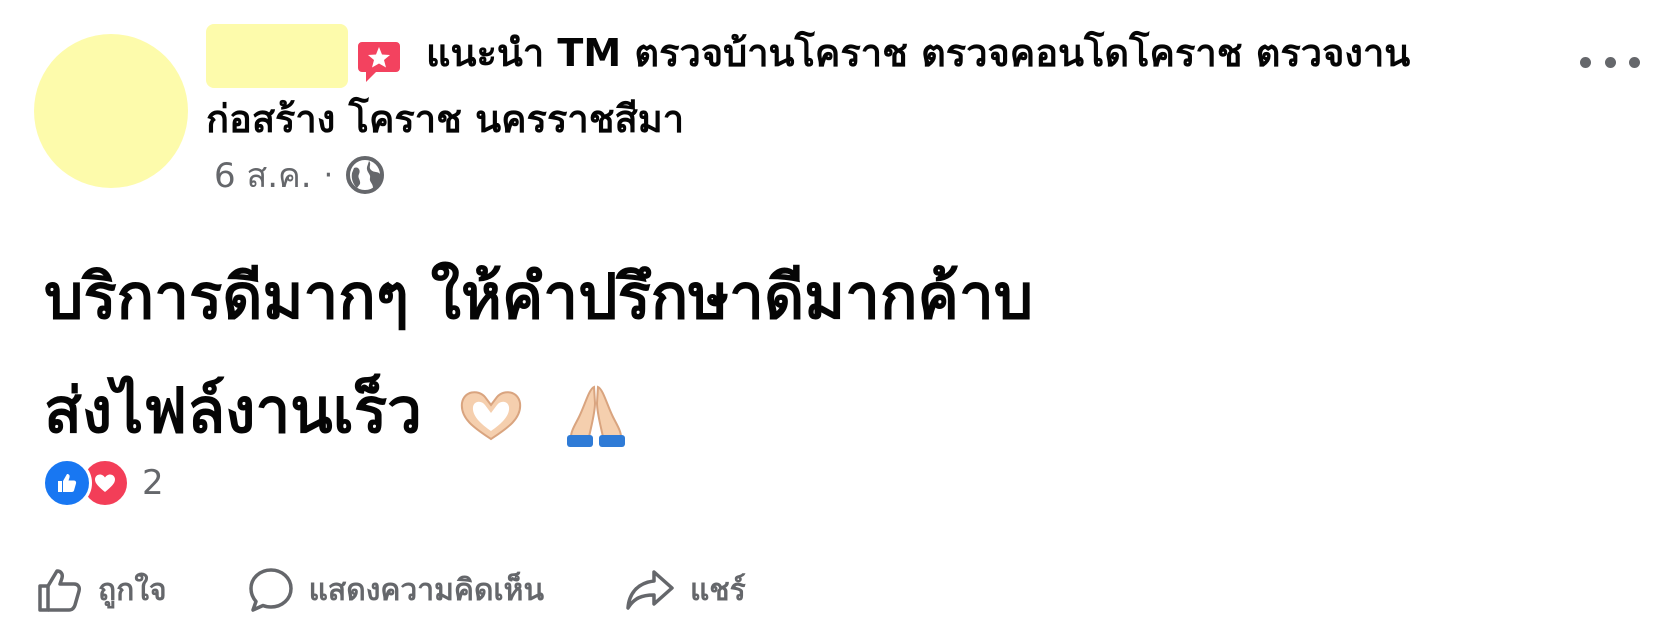 The width and height of the screenshot is (1667, 639). Describe the element at coordinates (365, 175) in the screenshot. I see `globe-icon` at that location.